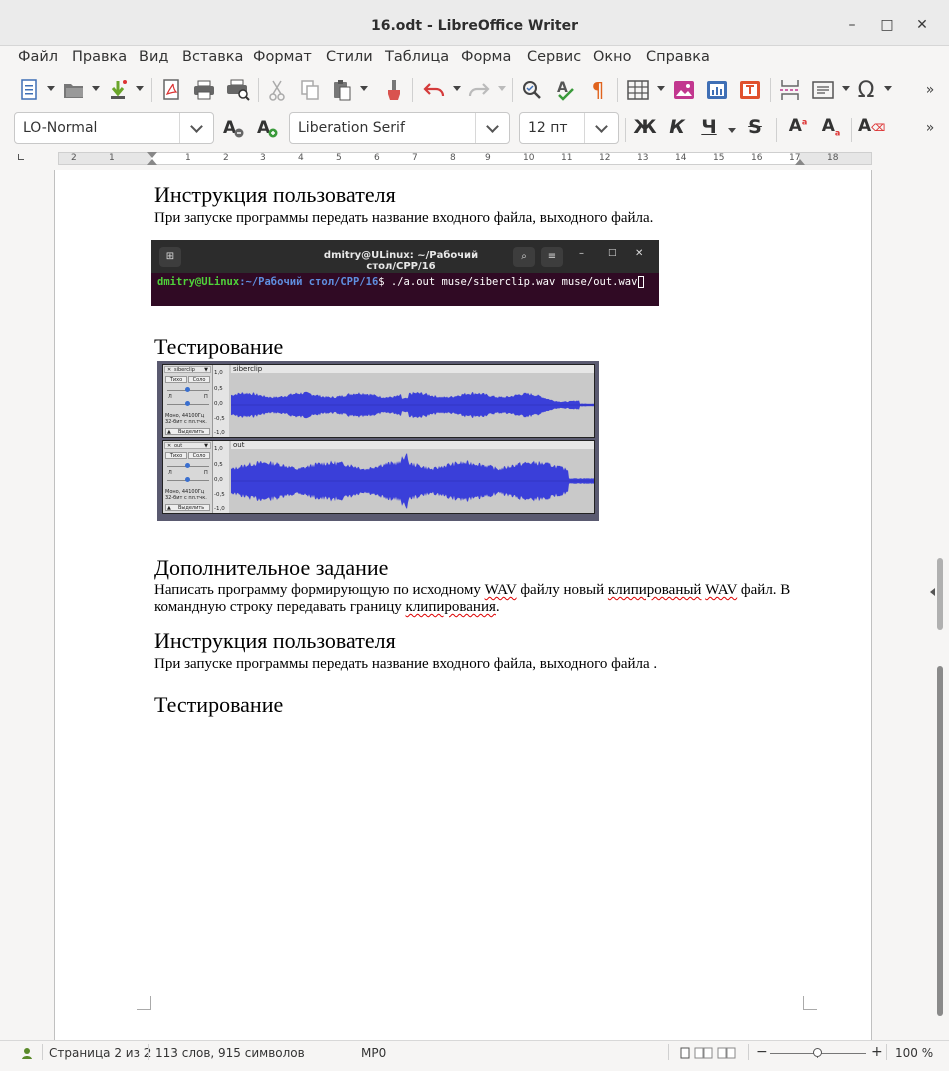 Image resolution: width=949 pixels, height=1071 pixels. Describe the element at coordinates (230, 128) in the screenshot. I see `svg-text: A` at that location.